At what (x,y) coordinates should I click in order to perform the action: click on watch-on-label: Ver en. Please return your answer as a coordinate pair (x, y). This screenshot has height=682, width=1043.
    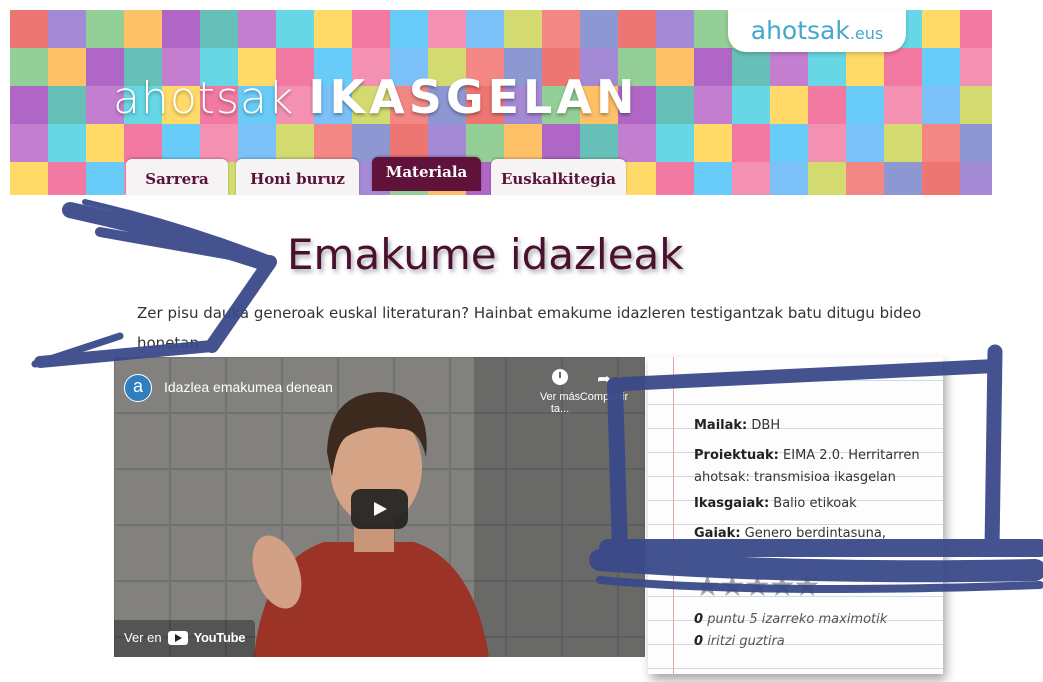
    Looking at the image, I should click on (143, 637).